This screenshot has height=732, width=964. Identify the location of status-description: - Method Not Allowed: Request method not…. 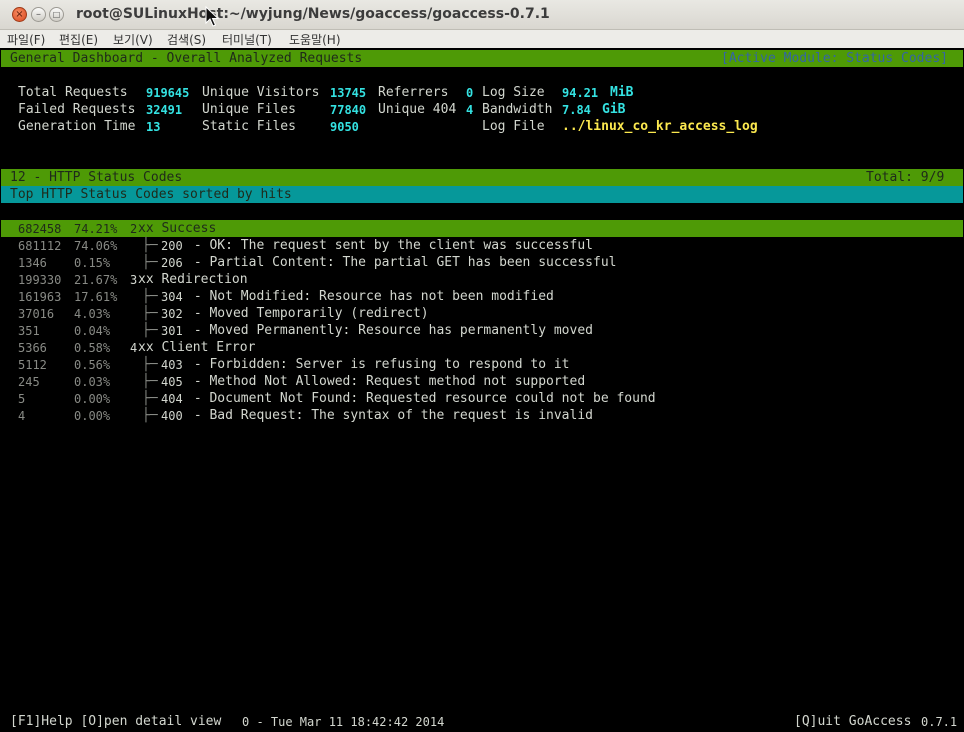
(386, 381).